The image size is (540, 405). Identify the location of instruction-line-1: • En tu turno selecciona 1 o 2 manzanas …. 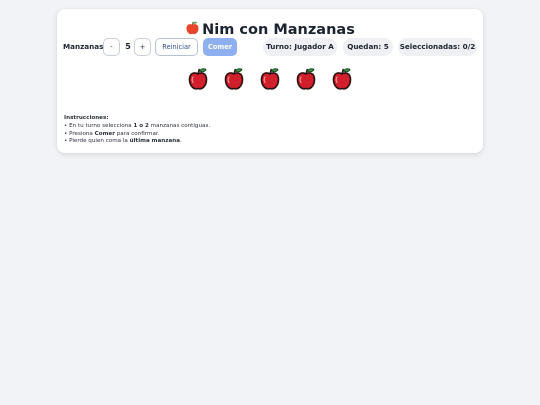
(137, 125).